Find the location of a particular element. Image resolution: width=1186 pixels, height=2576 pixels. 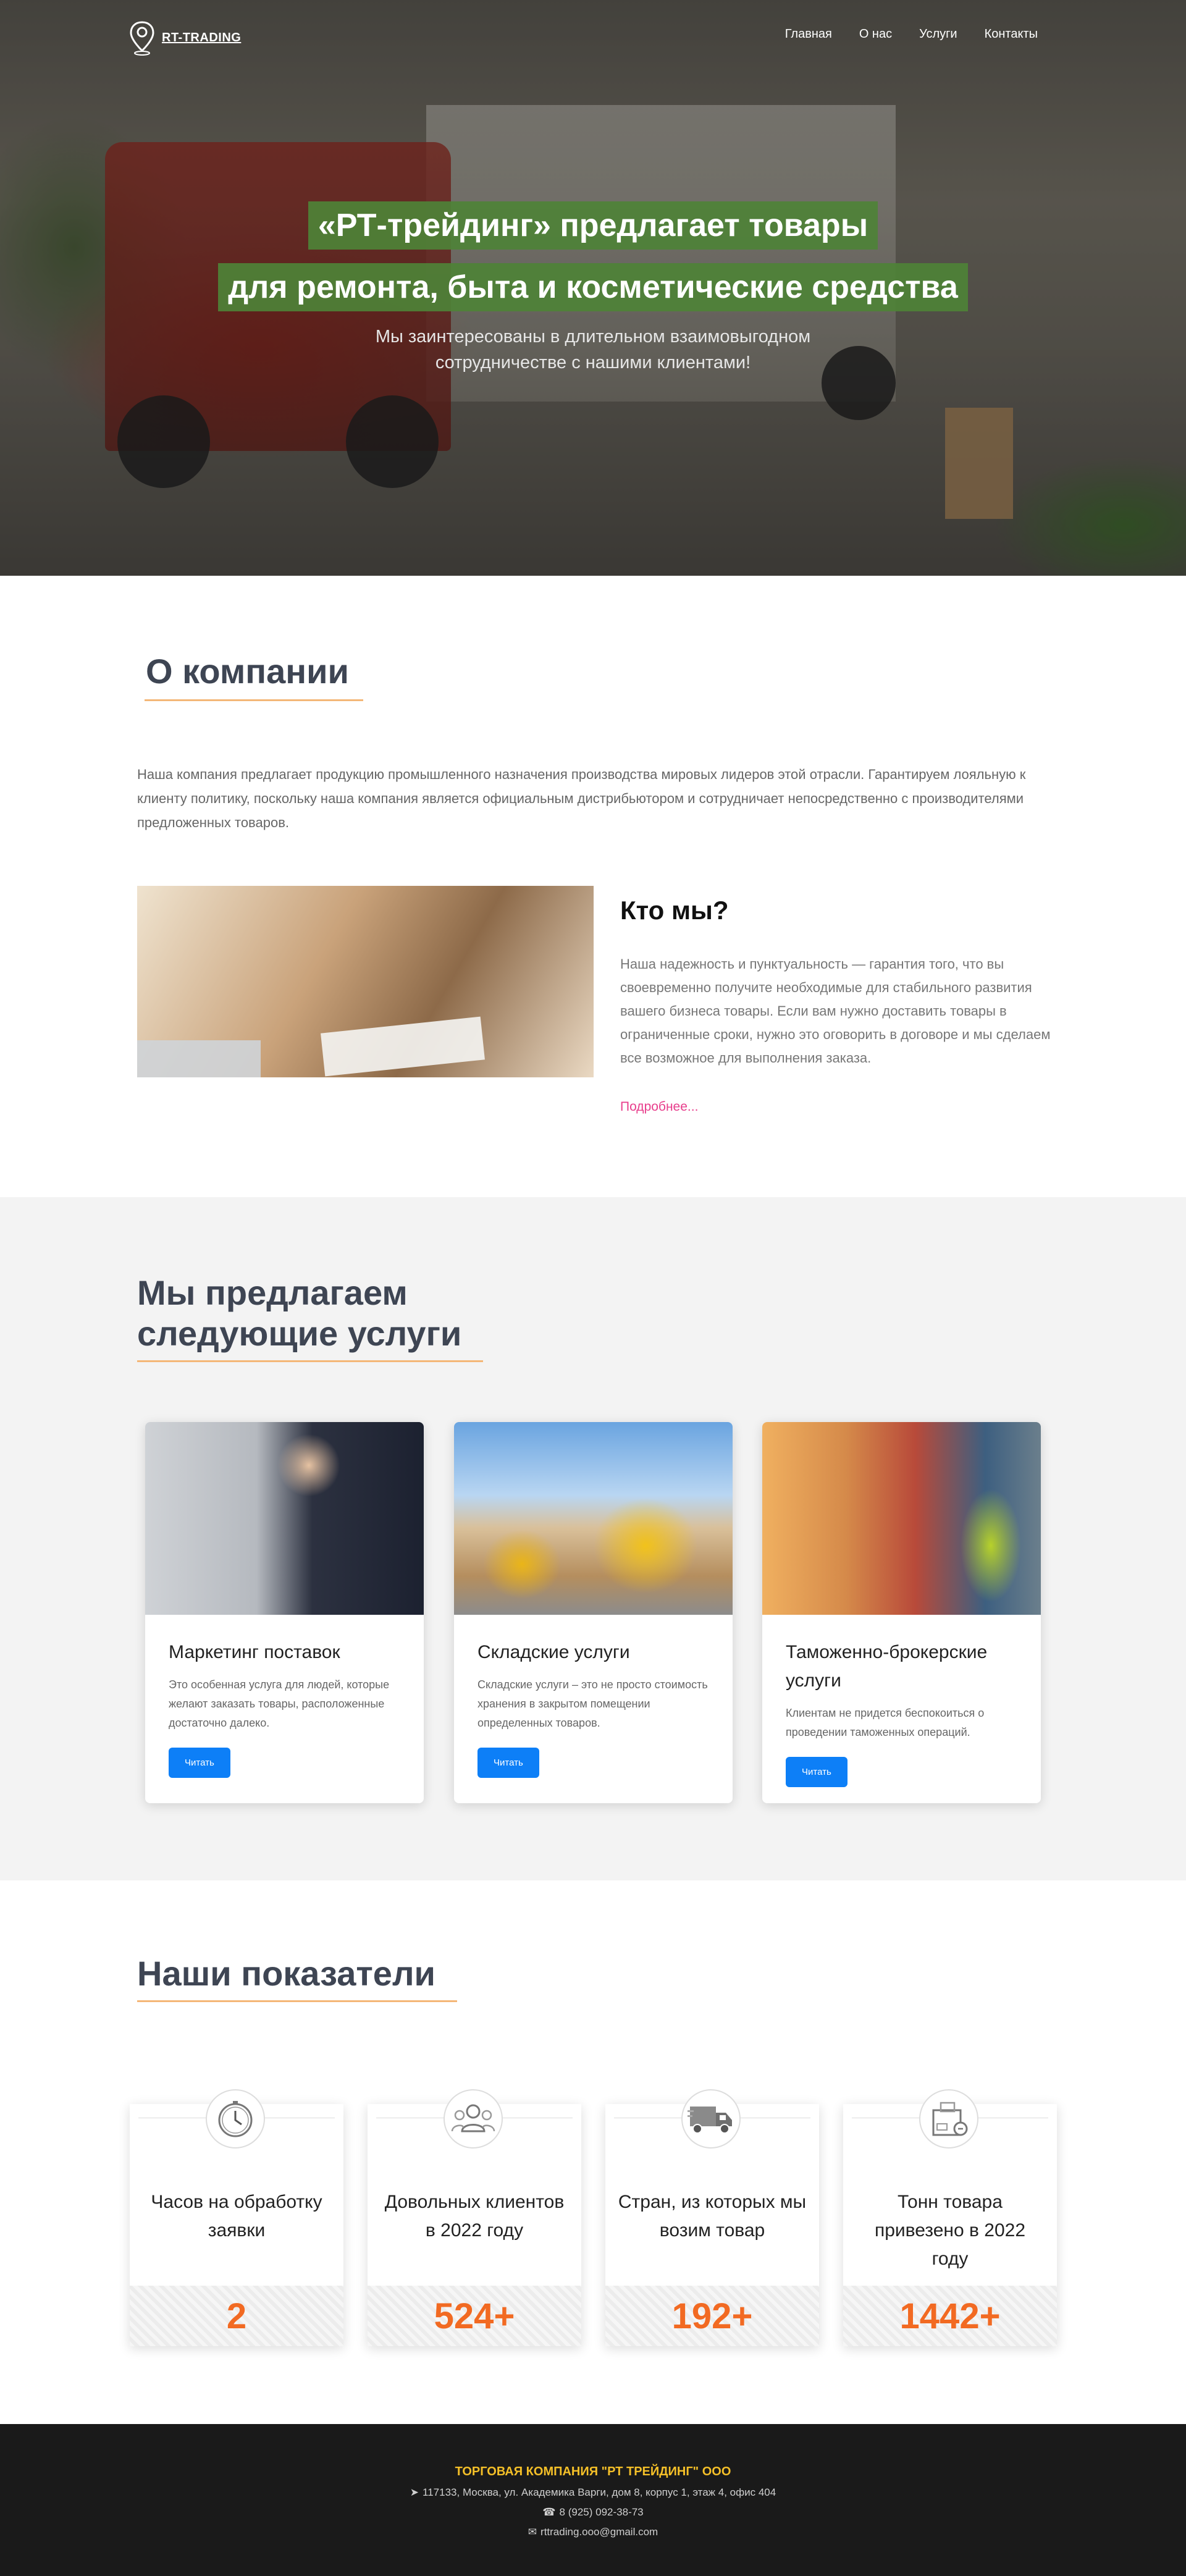

nav-item-home: Главная is located at coordinates (808, 34).